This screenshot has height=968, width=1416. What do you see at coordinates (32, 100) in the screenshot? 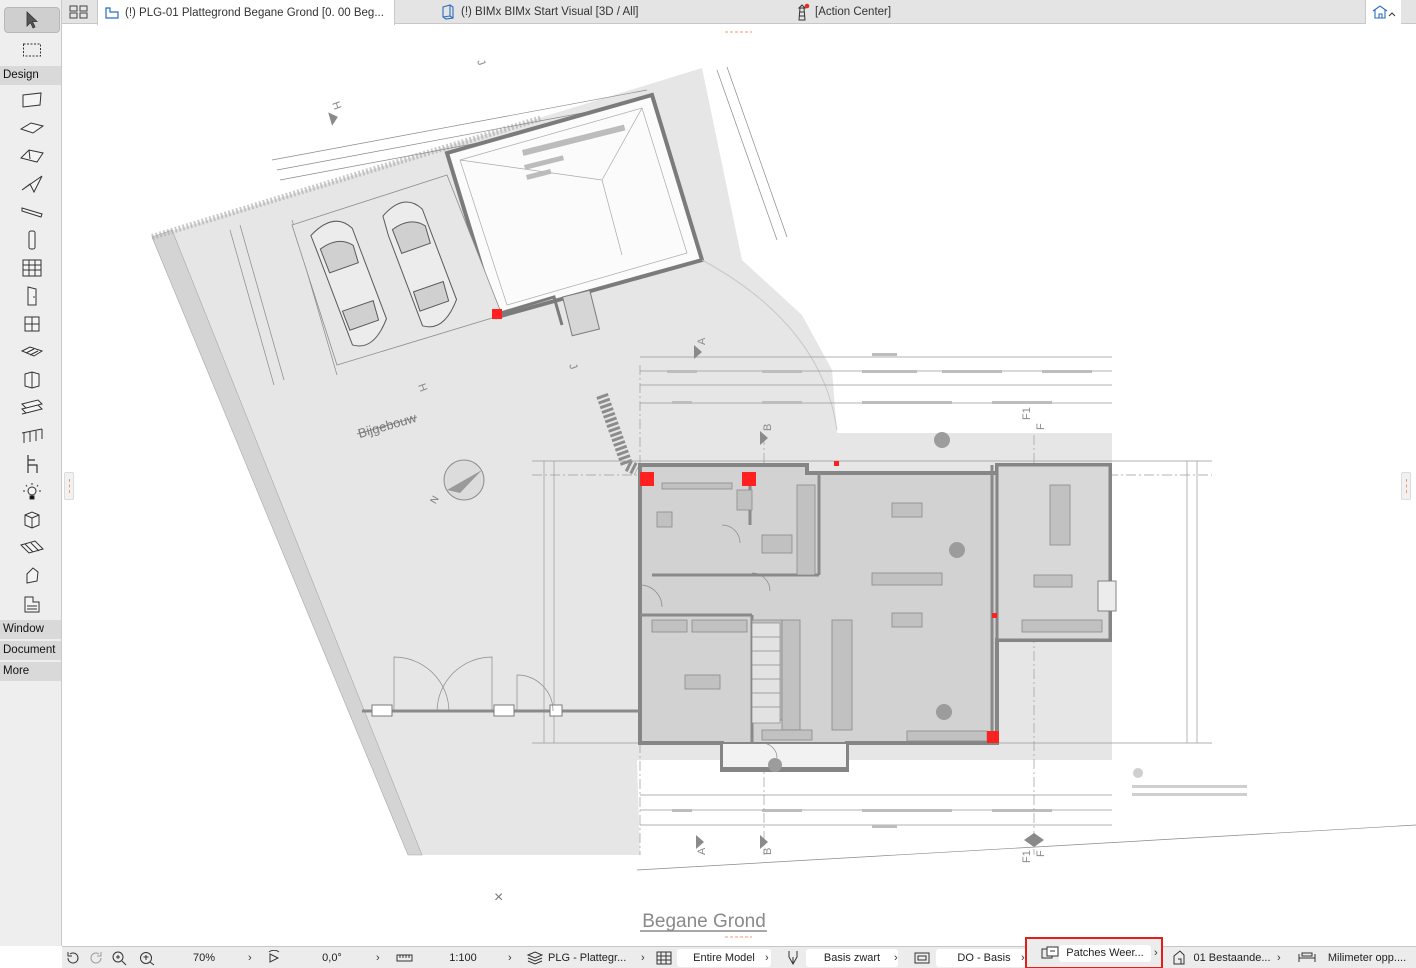
I see `wall-tool-icon` at bounding box center [32, 100].